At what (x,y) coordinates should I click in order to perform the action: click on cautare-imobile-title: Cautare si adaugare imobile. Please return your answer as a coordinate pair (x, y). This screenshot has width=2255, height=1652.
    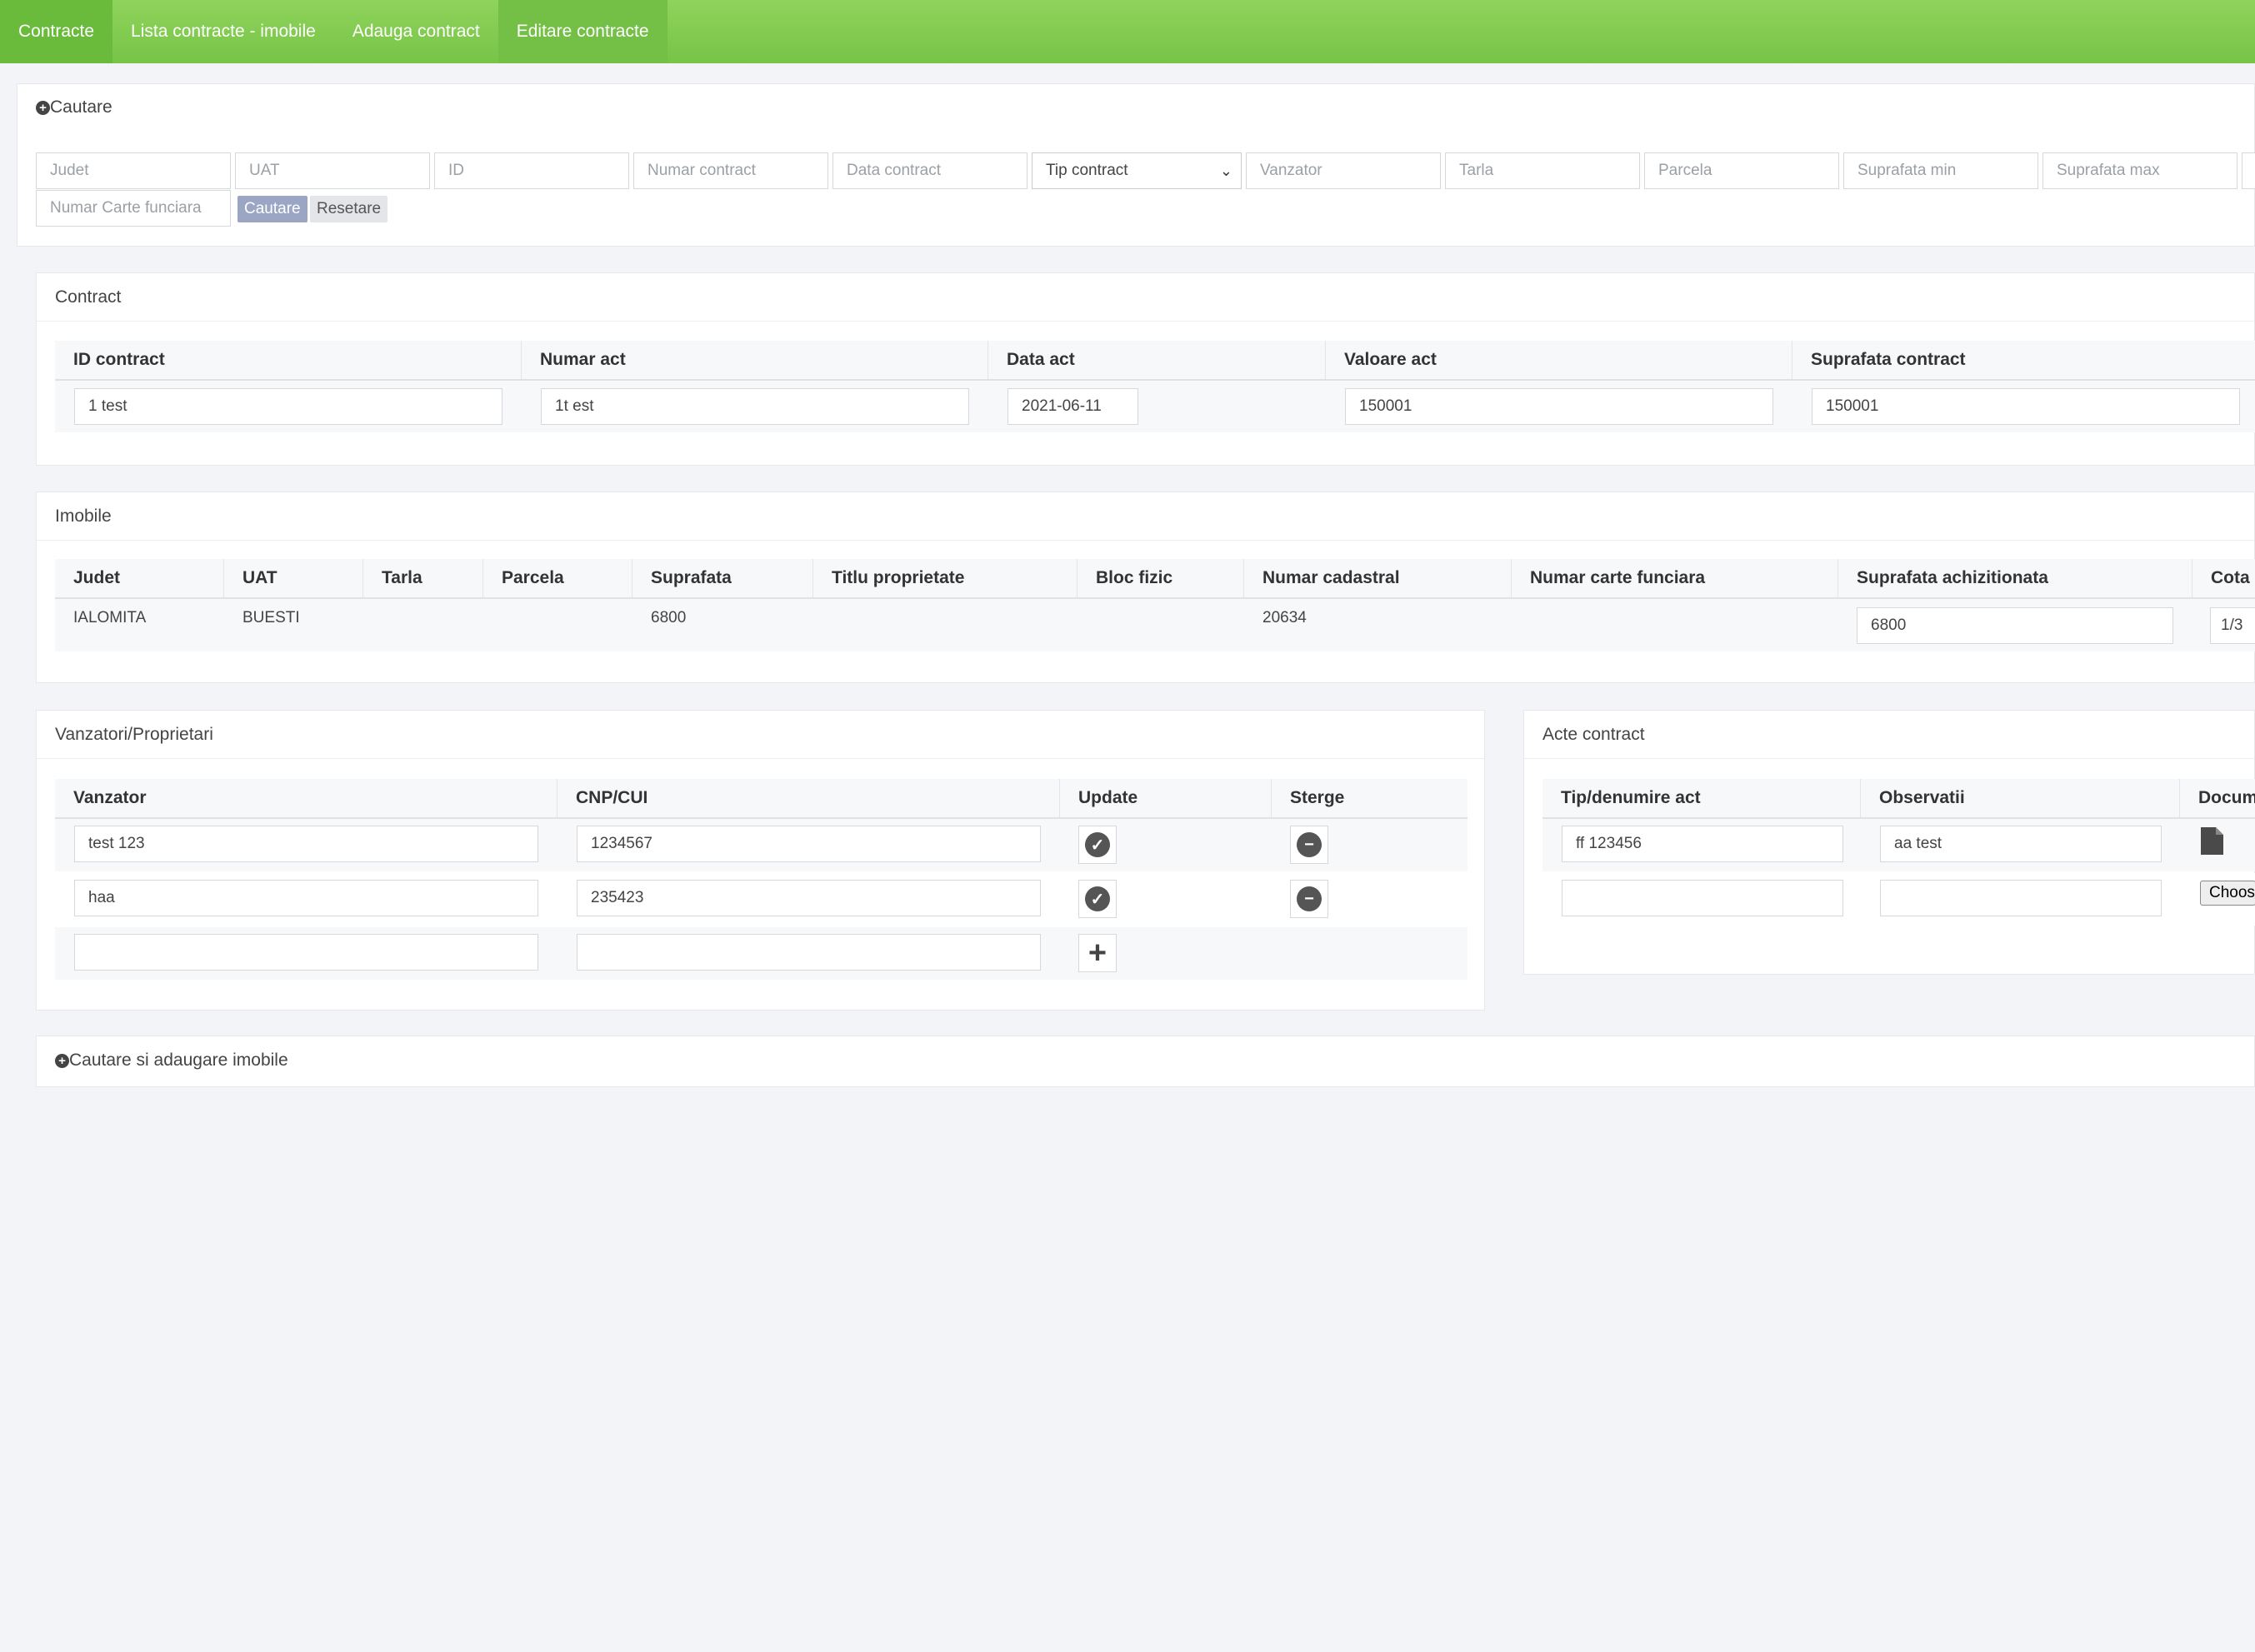
    Looking at the image, I should click on (178, 1061).